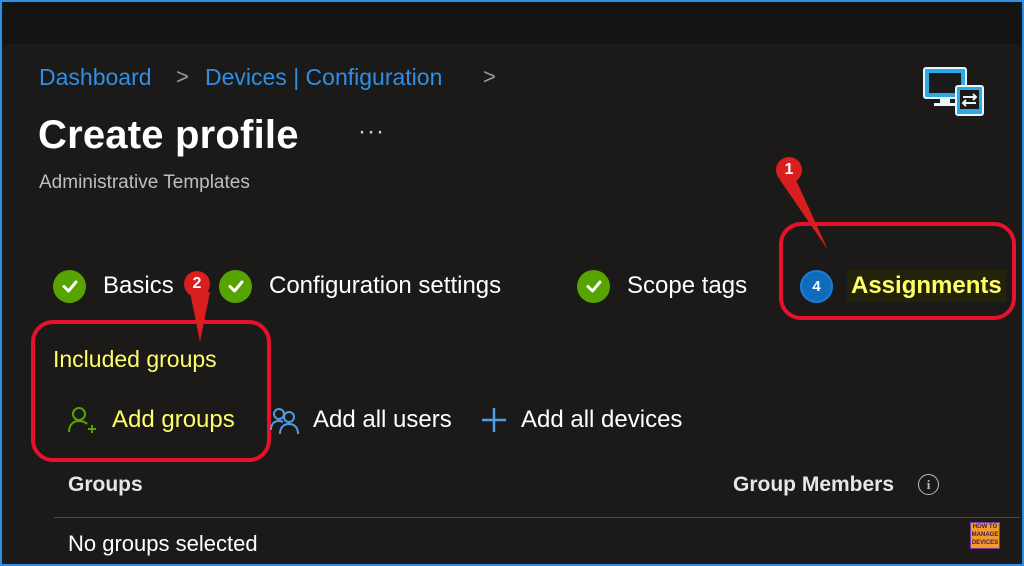 This screenshot has height=566, width=1024. What do you see at coordinates (163, 543) in the screenshot?
I see `empty-state-text: No groups selected` at bounding box center [163, 543].